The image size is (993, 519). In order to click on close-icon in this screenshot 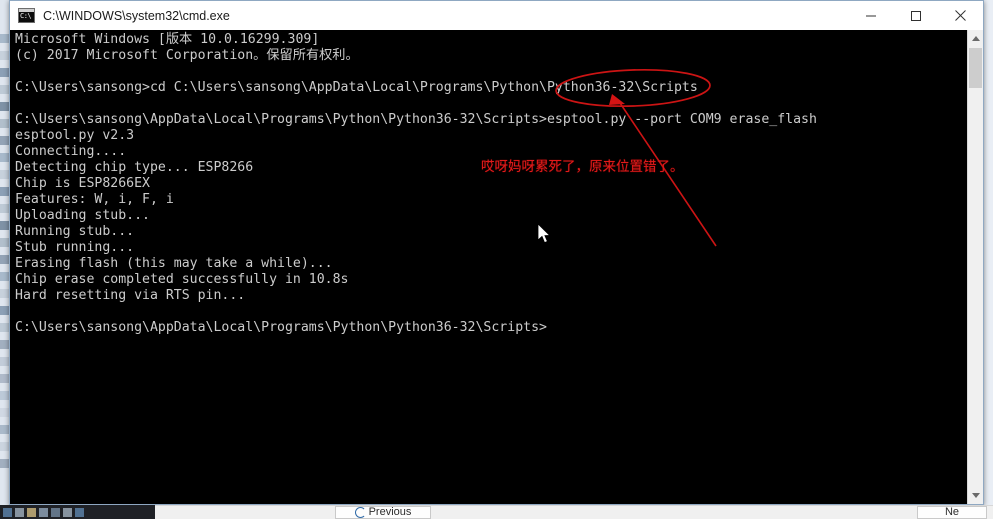, I will do `click(960, 15)`.